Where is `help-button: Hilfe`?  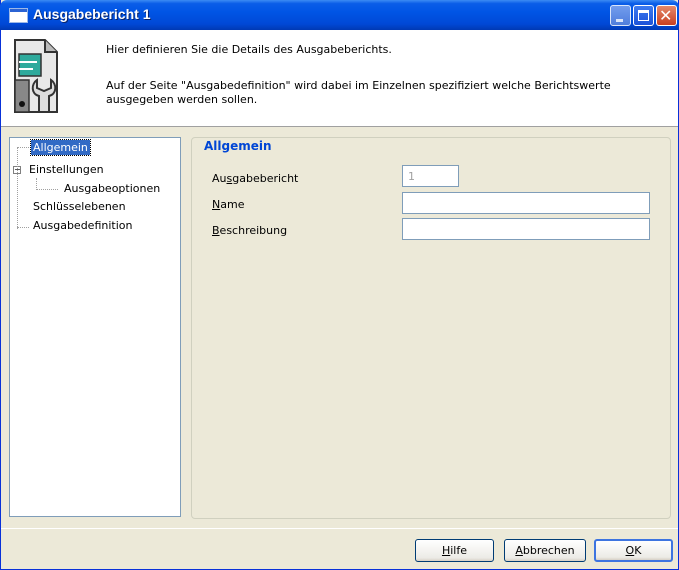
help-button: Hilfe is located at coordinates (454, 550).